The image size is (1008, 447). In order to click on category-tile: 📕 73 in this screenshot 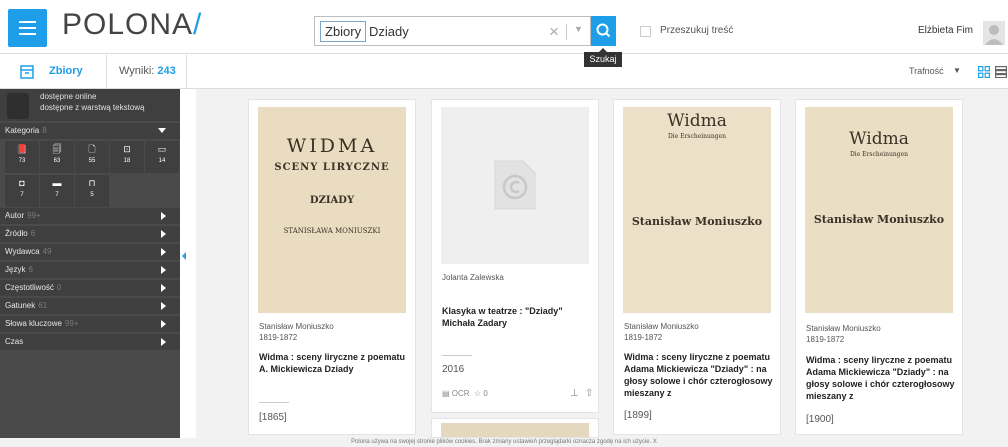, I will do `click(22, 157)`.